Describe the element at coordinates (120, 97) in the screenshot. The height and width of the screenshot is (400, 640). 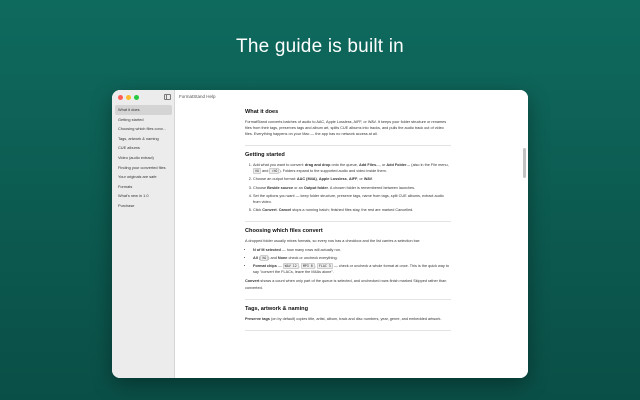
I see `close-button` at that location.